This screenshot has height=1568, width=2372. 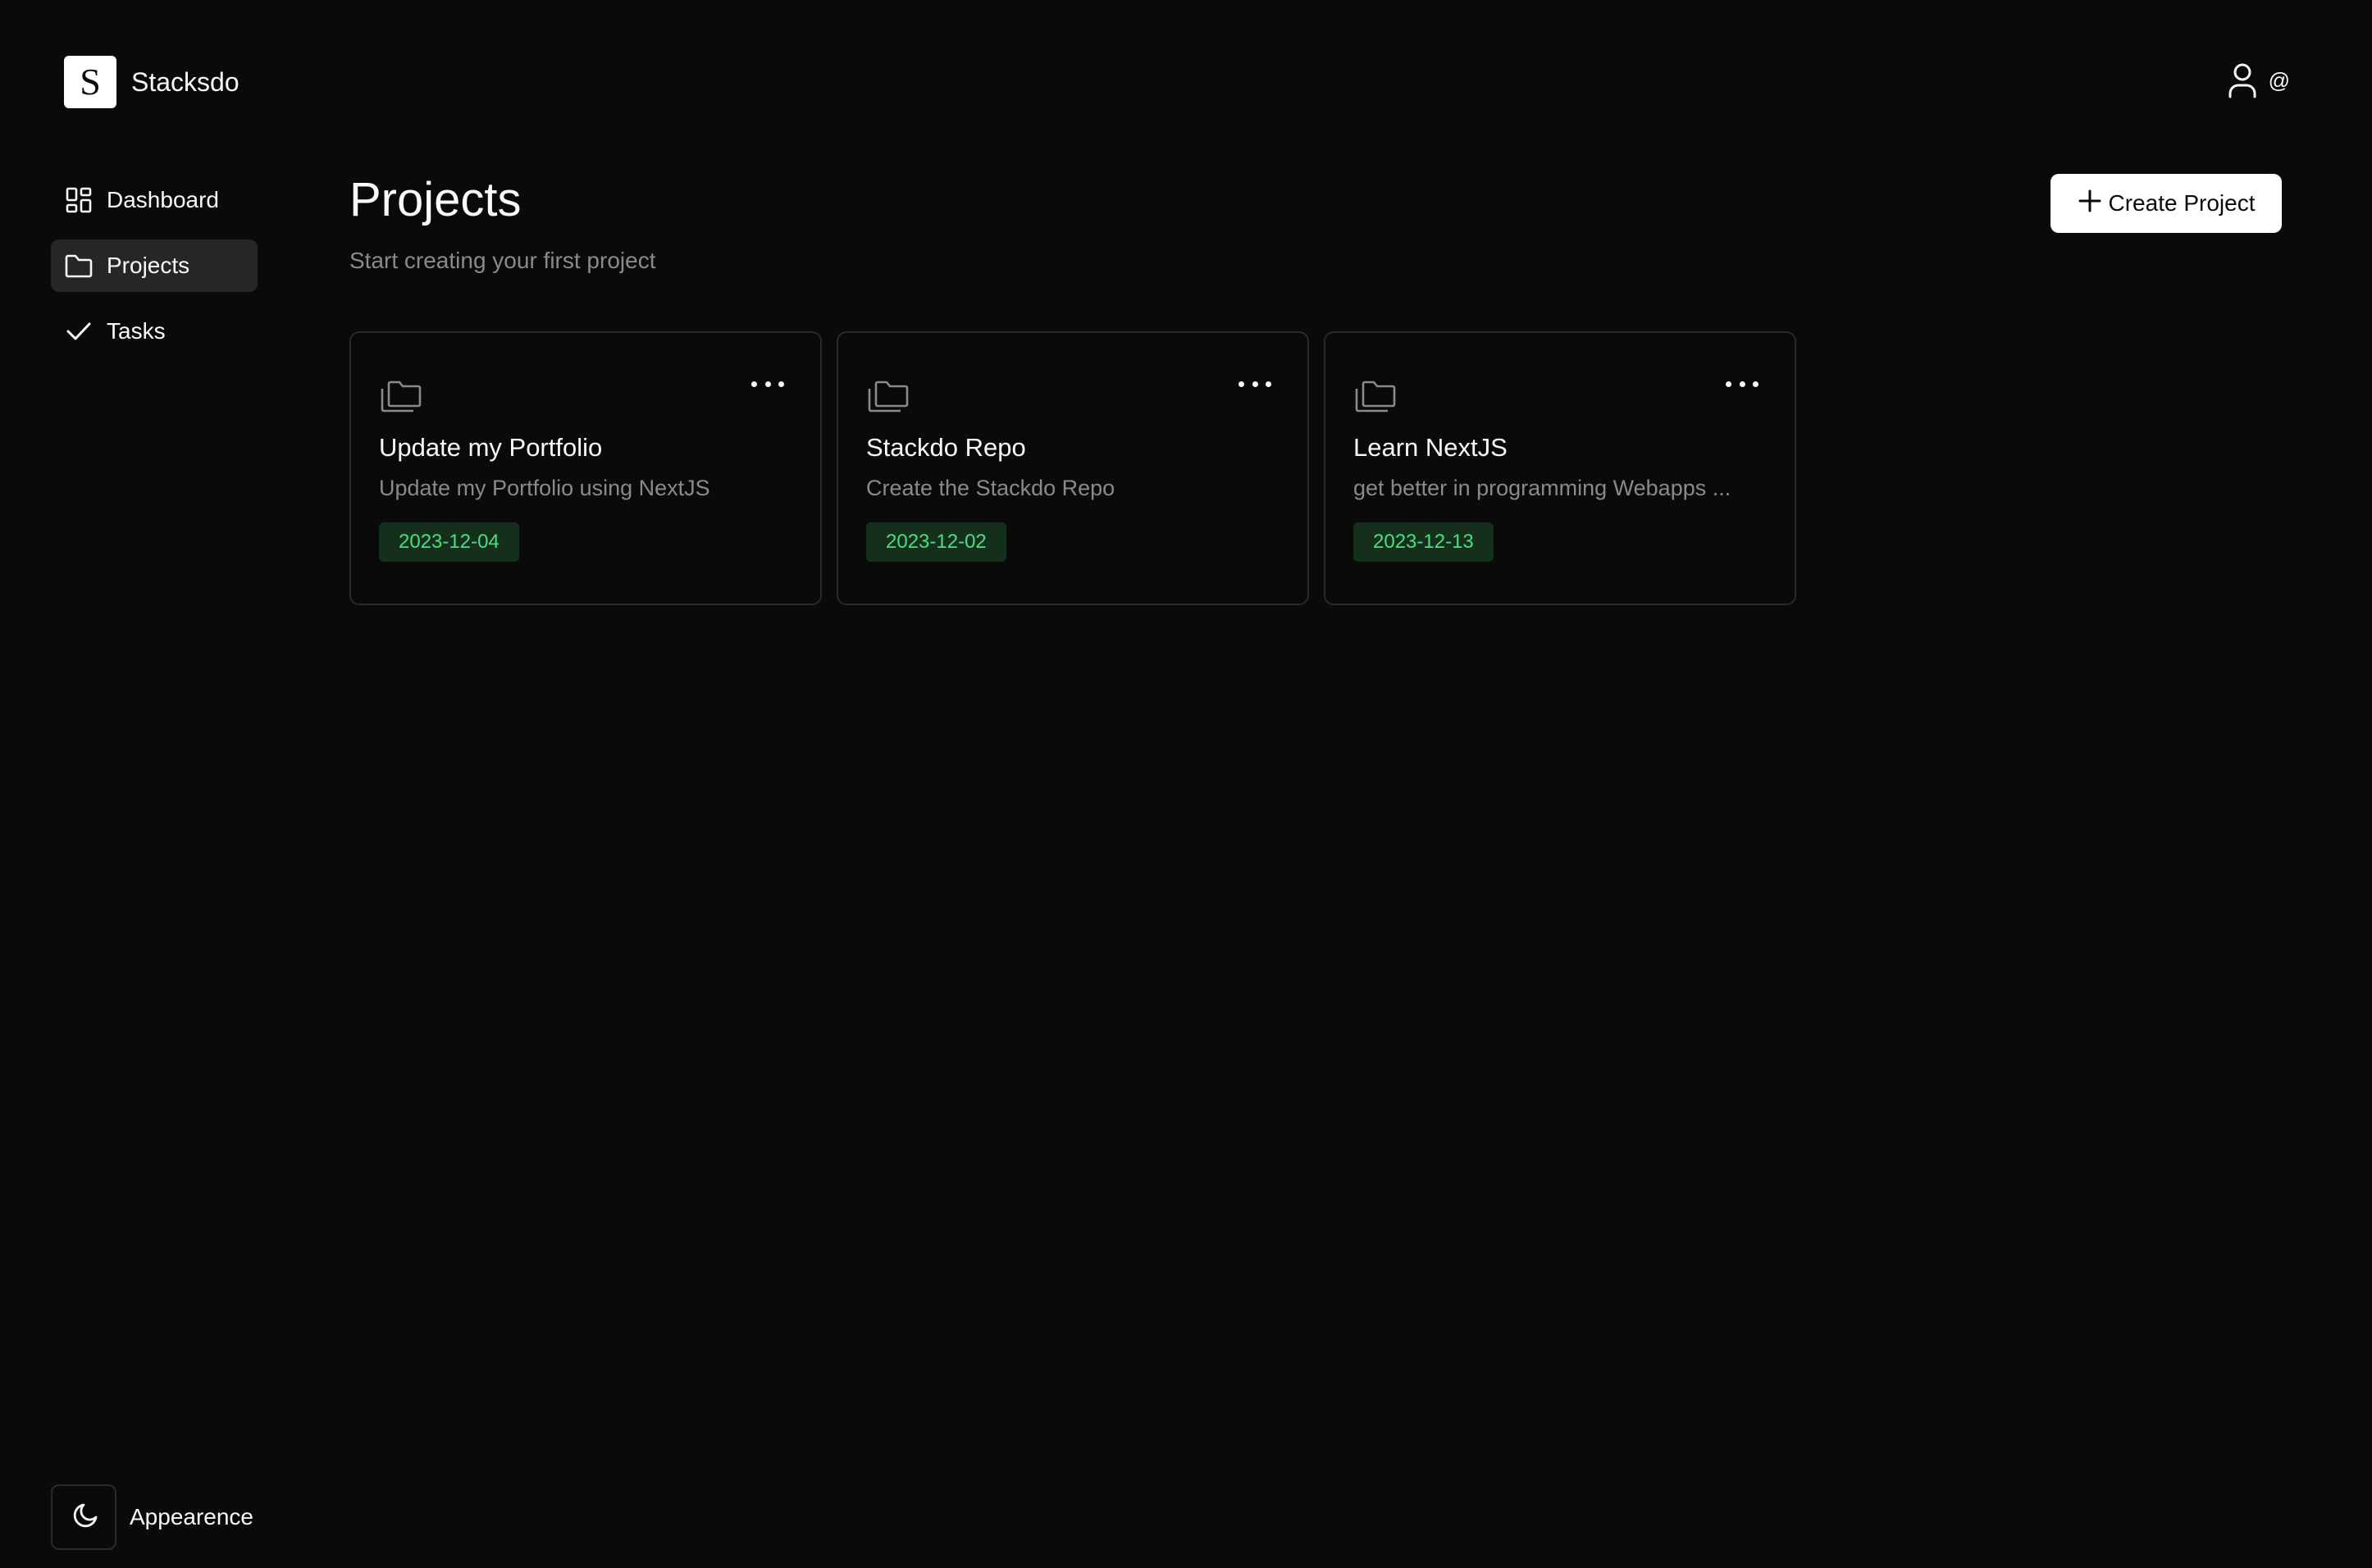 What do you see at coordinates (2279, 80) in the screenshot?
I see `user-handle: @` at bounding box center [2279, 80].